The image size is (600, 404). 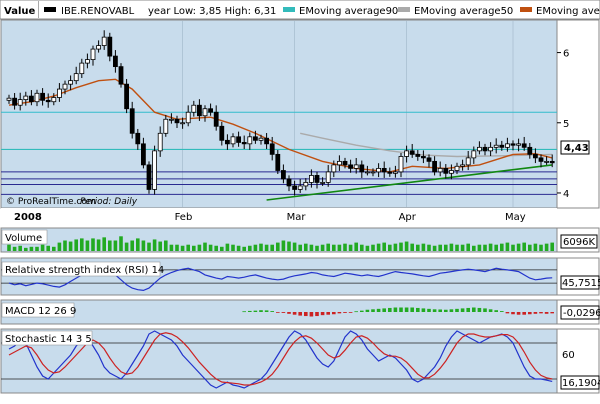 What do you see at coordinates (184, 217) in the screenshot?
I see `month-label: Feb` at bounding box center [184, 217].